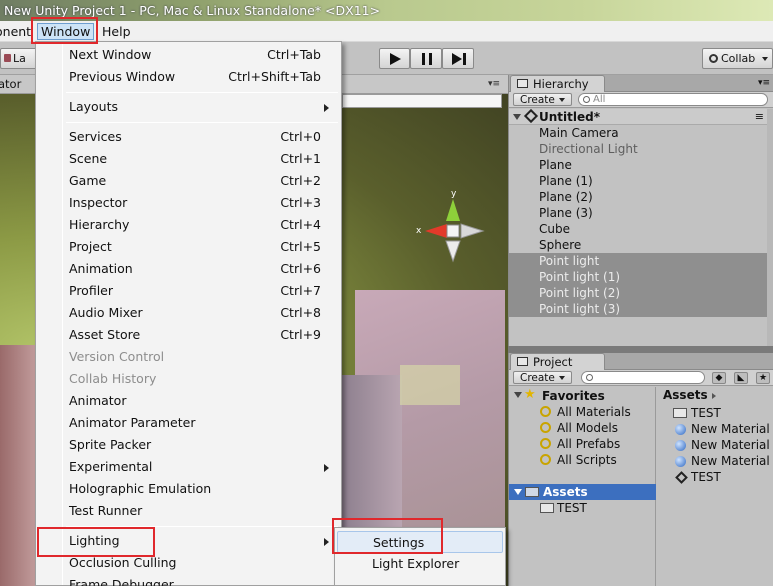 This screenshot has width=773, height=586. I want to click on list-icon, so click(522, 83).